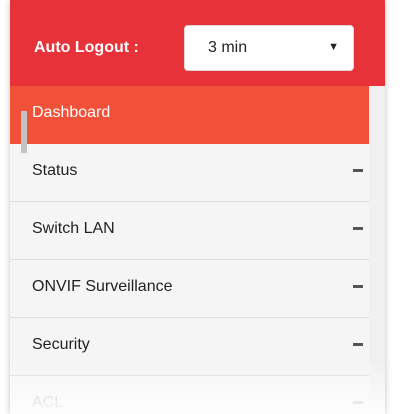 The width and height of the screenshot is (405, 414). What do you see at coordinates (189, 289) in the screenshot?
I see `sidebar-item-onvif-surveillance: ONVIF Surveillance ▬` at bounding box center [189, 289].